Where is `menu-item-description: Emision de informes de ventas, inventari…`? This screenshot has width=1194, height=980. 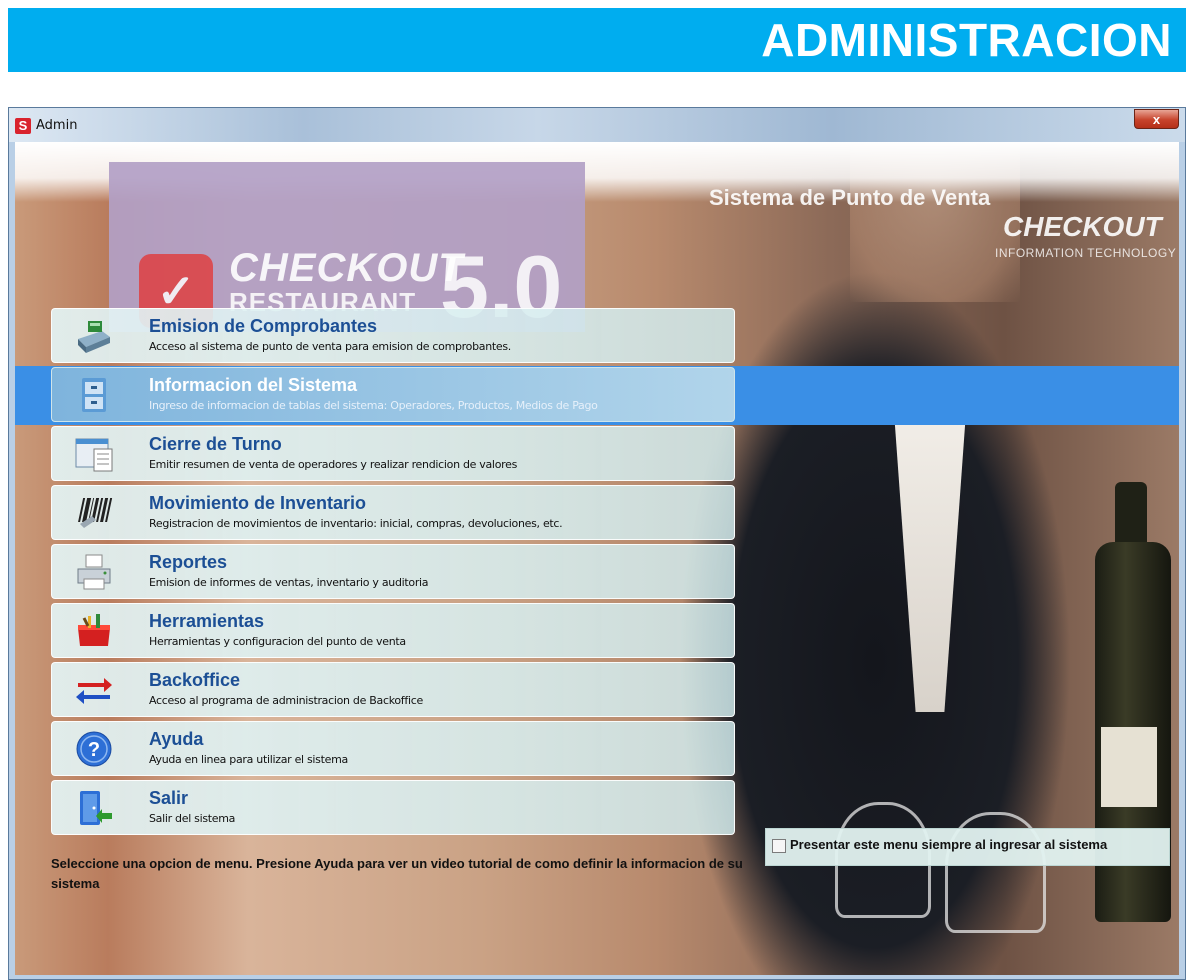 menu-item-description: Emision de informes de ventas, inventari… is located at coordinates (289, 582).